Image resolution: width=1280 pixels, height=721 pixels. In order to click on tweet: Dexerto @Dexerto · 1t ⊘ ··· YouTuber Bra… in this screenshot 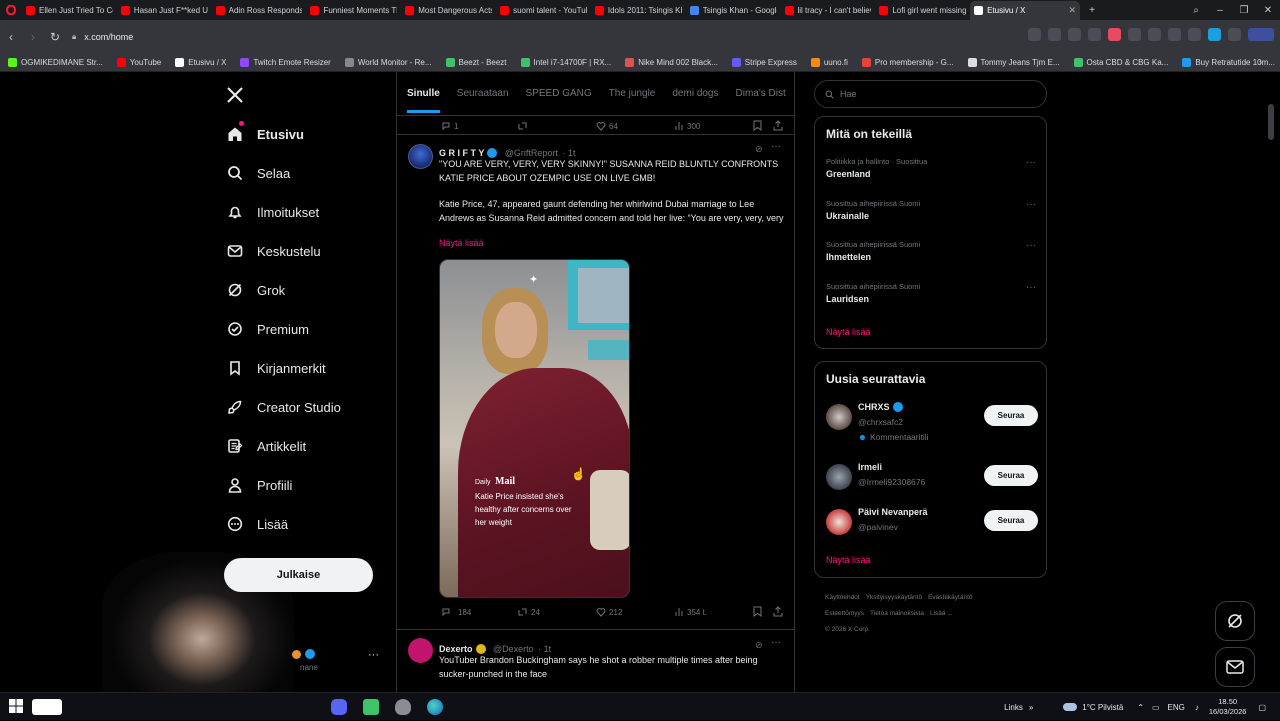, I will do `click(595, 660)`.